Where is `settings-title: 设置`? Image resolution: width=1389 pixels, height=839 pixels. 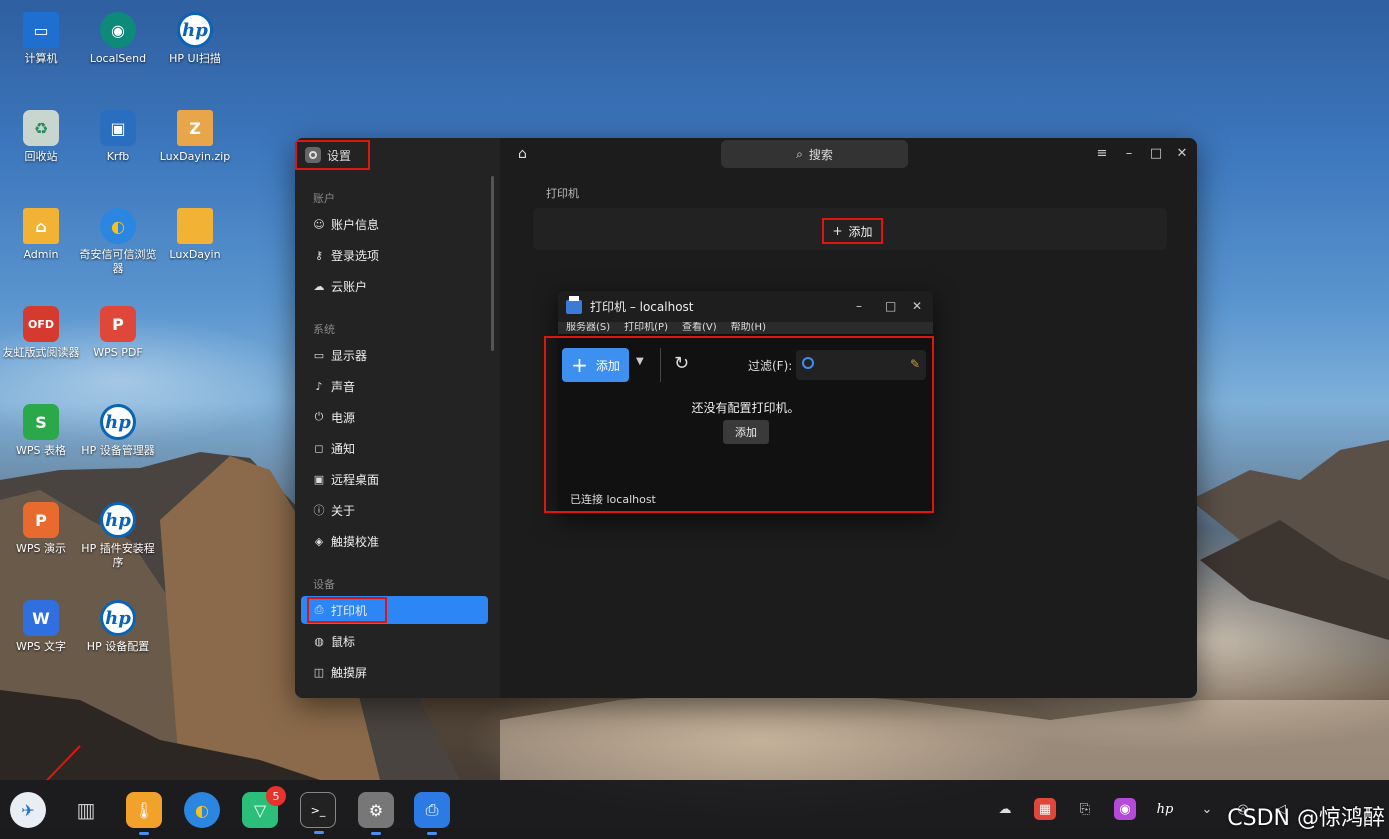 settings-title: 设置 is located at coordinates (332, 155).